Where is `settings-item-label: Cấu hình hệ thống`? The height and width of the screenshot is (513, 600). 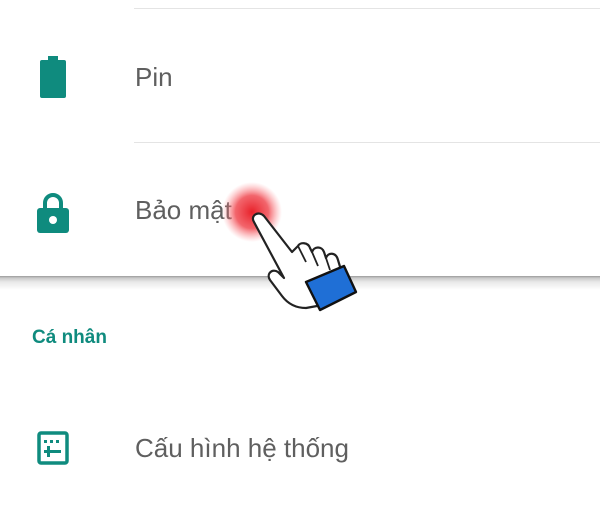
settings-item-label: Cấu hình hệ thống is located at coordinates (242, 448).